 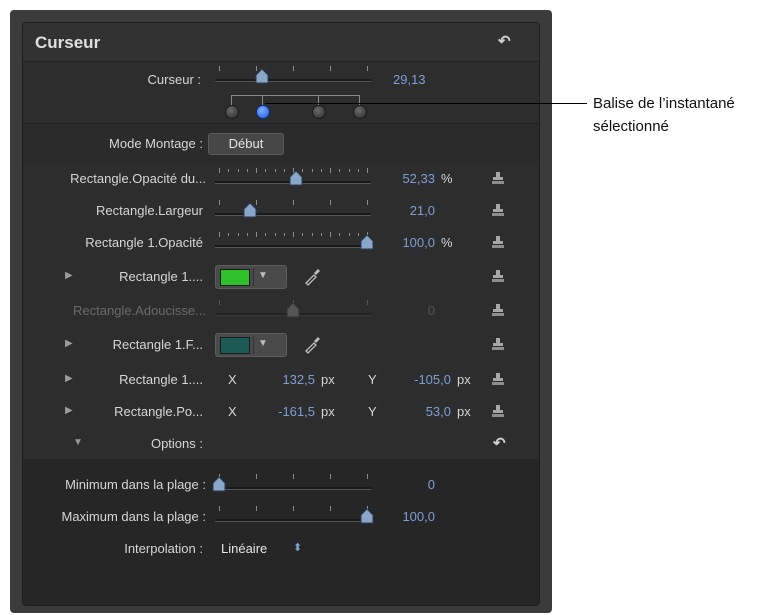 What do you see at coordinates (78, 442) in the screenshot?
I see `disclosure-triangle-expanded-icon: ▼` at bounding box center [78, 442].